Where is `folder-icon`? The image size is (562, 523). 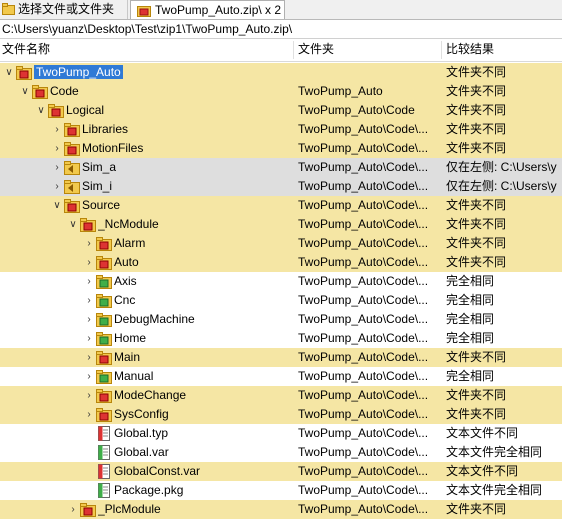 folder-icon is located at coordinates (8, 9).